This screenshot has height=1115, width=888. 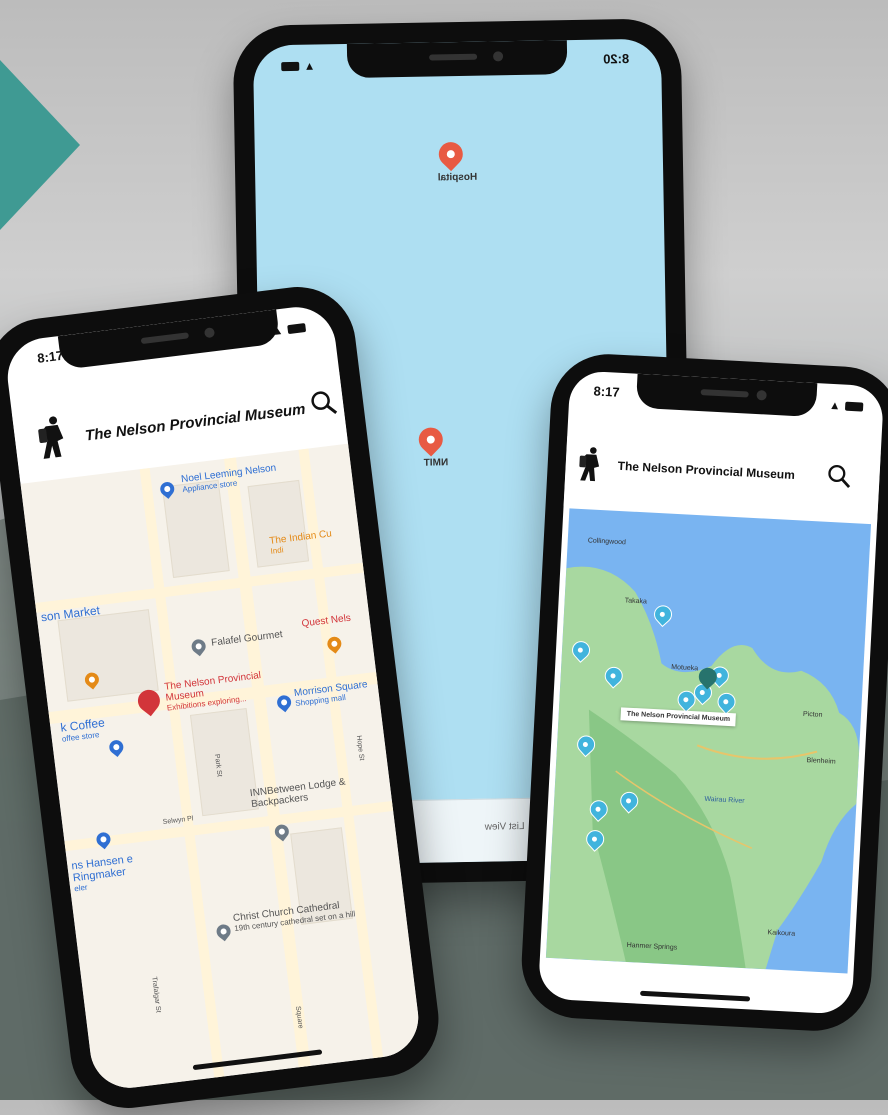 What do you see at coordinates (127, 870) in the screenshot?
I see `poi-hansen: ns Hansen e Ringmaker eler` at bounding box center [127, 870].